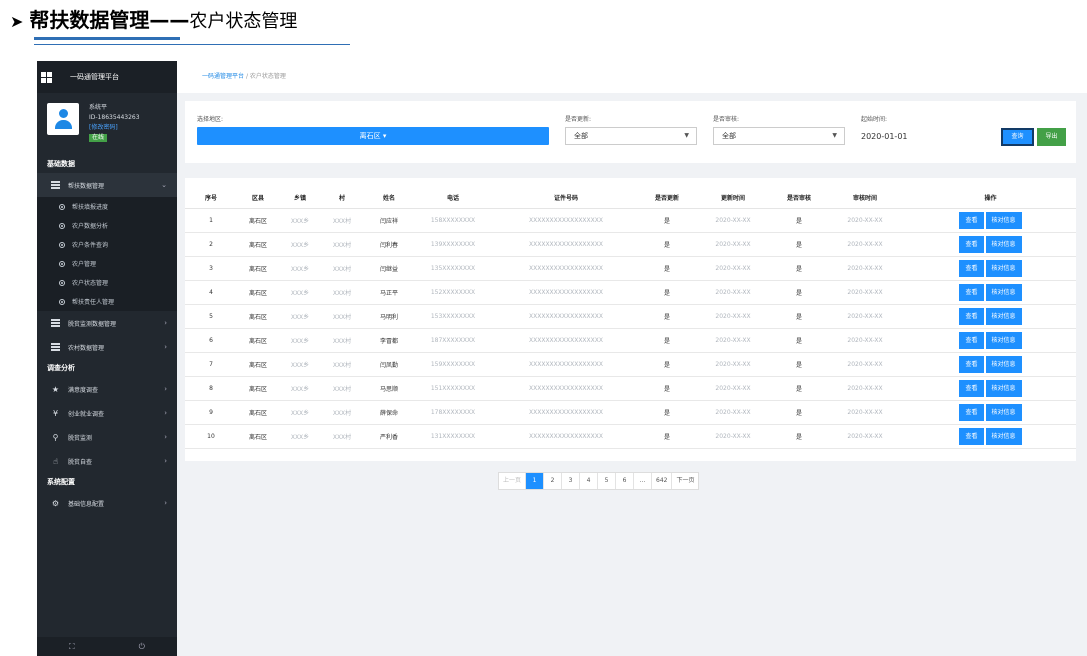 The width and height of the screenshot is (1087, 656). I want to click on page-button: 4, so click(589, 481).